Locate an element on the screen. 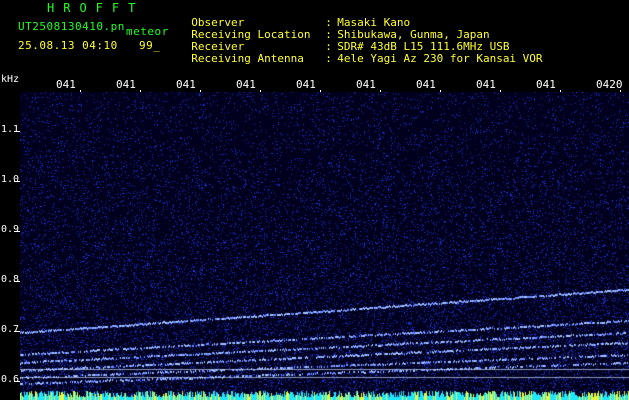  frequency-axis: kHz 1.1 1.0 0.9 0.8 0.7 0.6 is located at coordinates (10, 237).